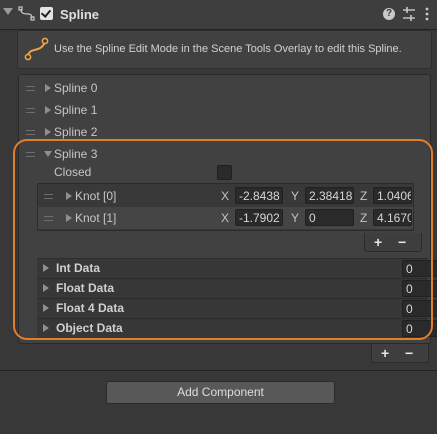 The height and width of the screenshot is (434, 437). What do you see at coordinates (218, 370) in the screenshot?
I see `divider` at bounding box center [218, 370].